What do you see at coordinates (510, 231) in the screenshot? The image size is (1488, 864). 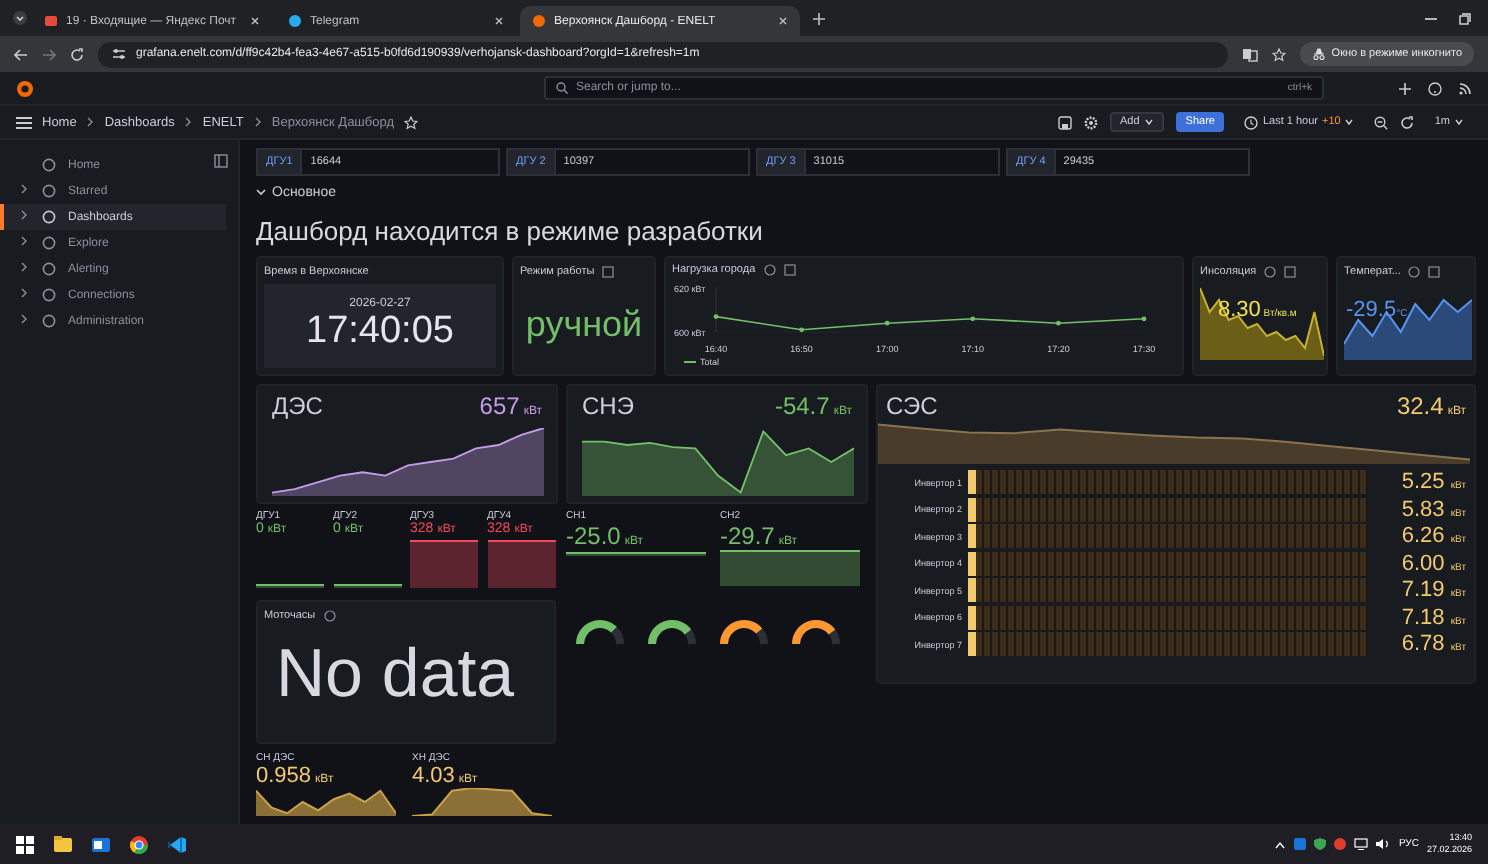 I see `dashboard-heading: Дашборд находится в режиме разработки` at bounding box center [510, 231].